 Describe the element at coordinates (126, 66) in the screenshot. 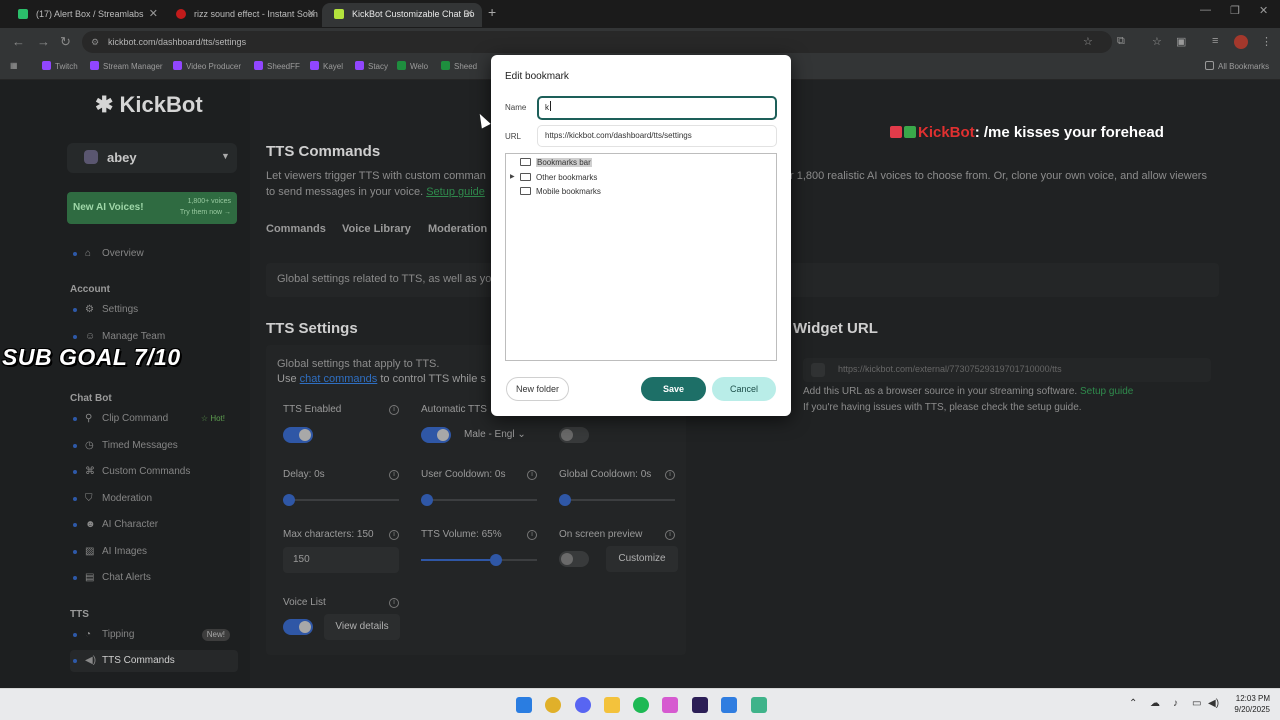

I see `bookmark-stream-manager: Stream Manager` at that location.